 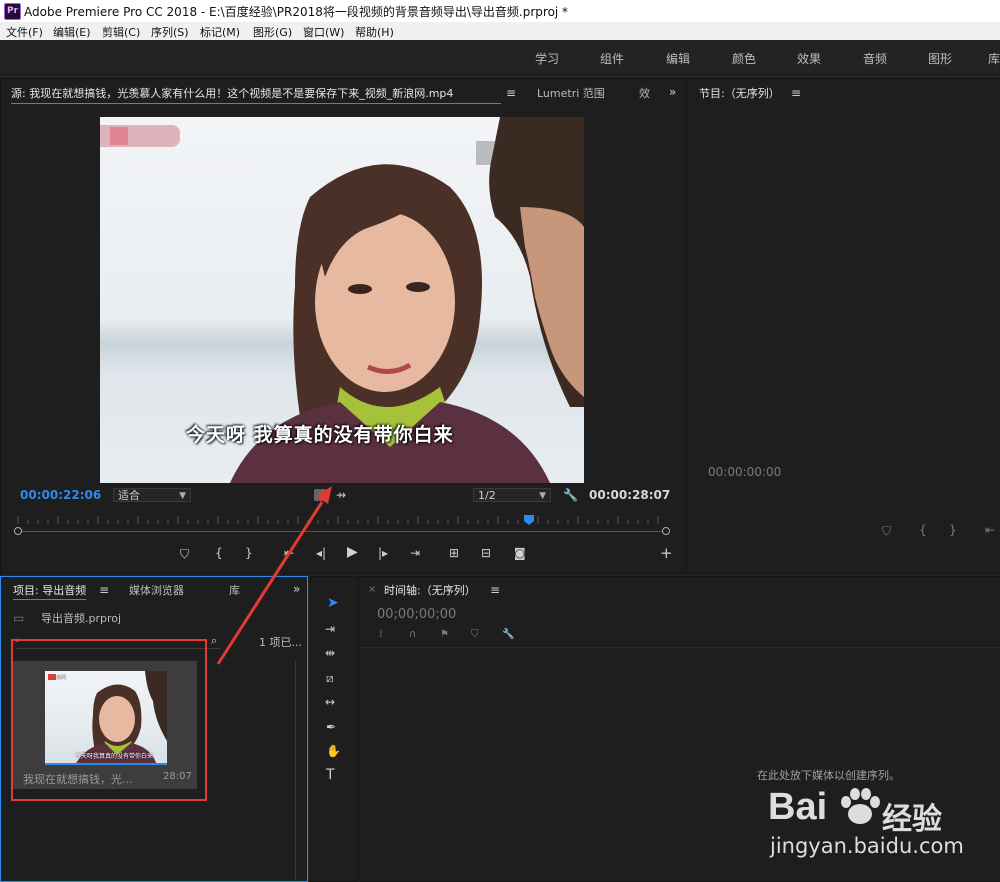 I want to click on close-icon: ×, so click(x=372, y=590).